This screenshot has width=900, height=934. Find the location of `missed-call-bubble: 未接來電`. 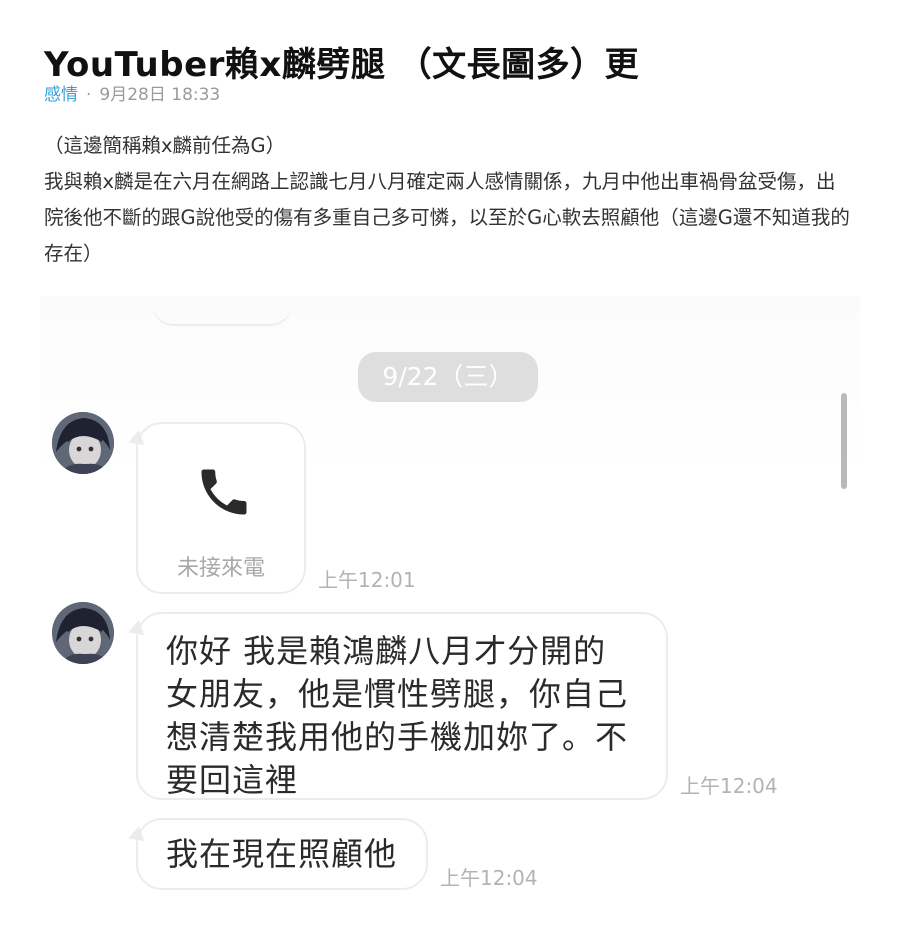

missed-call-bubble: 未接來電 is located at coordinates (221, 508).